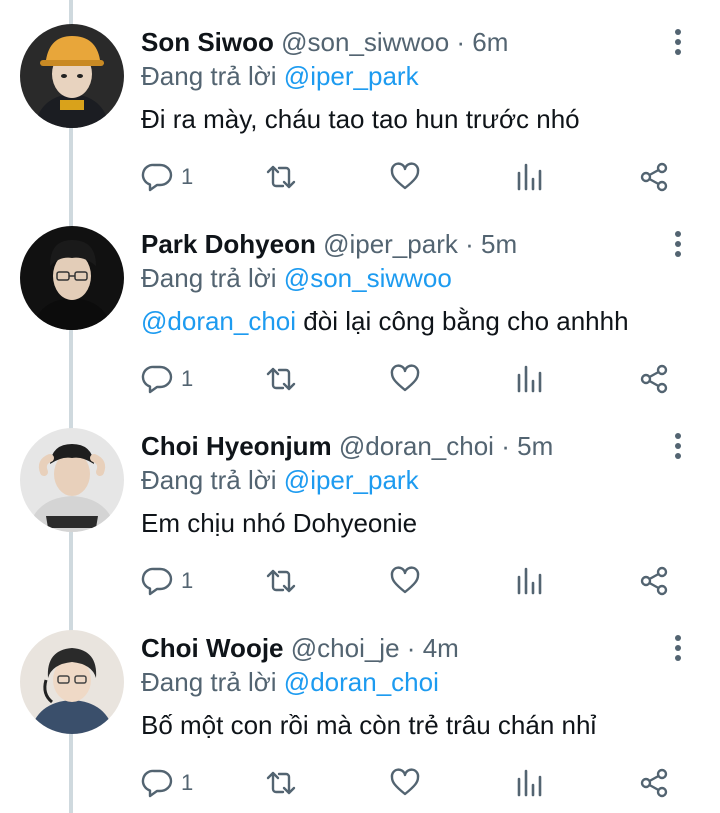 The image size is (720, 813). I want to click on user-handle: @doran_choi, so click(416, 446).